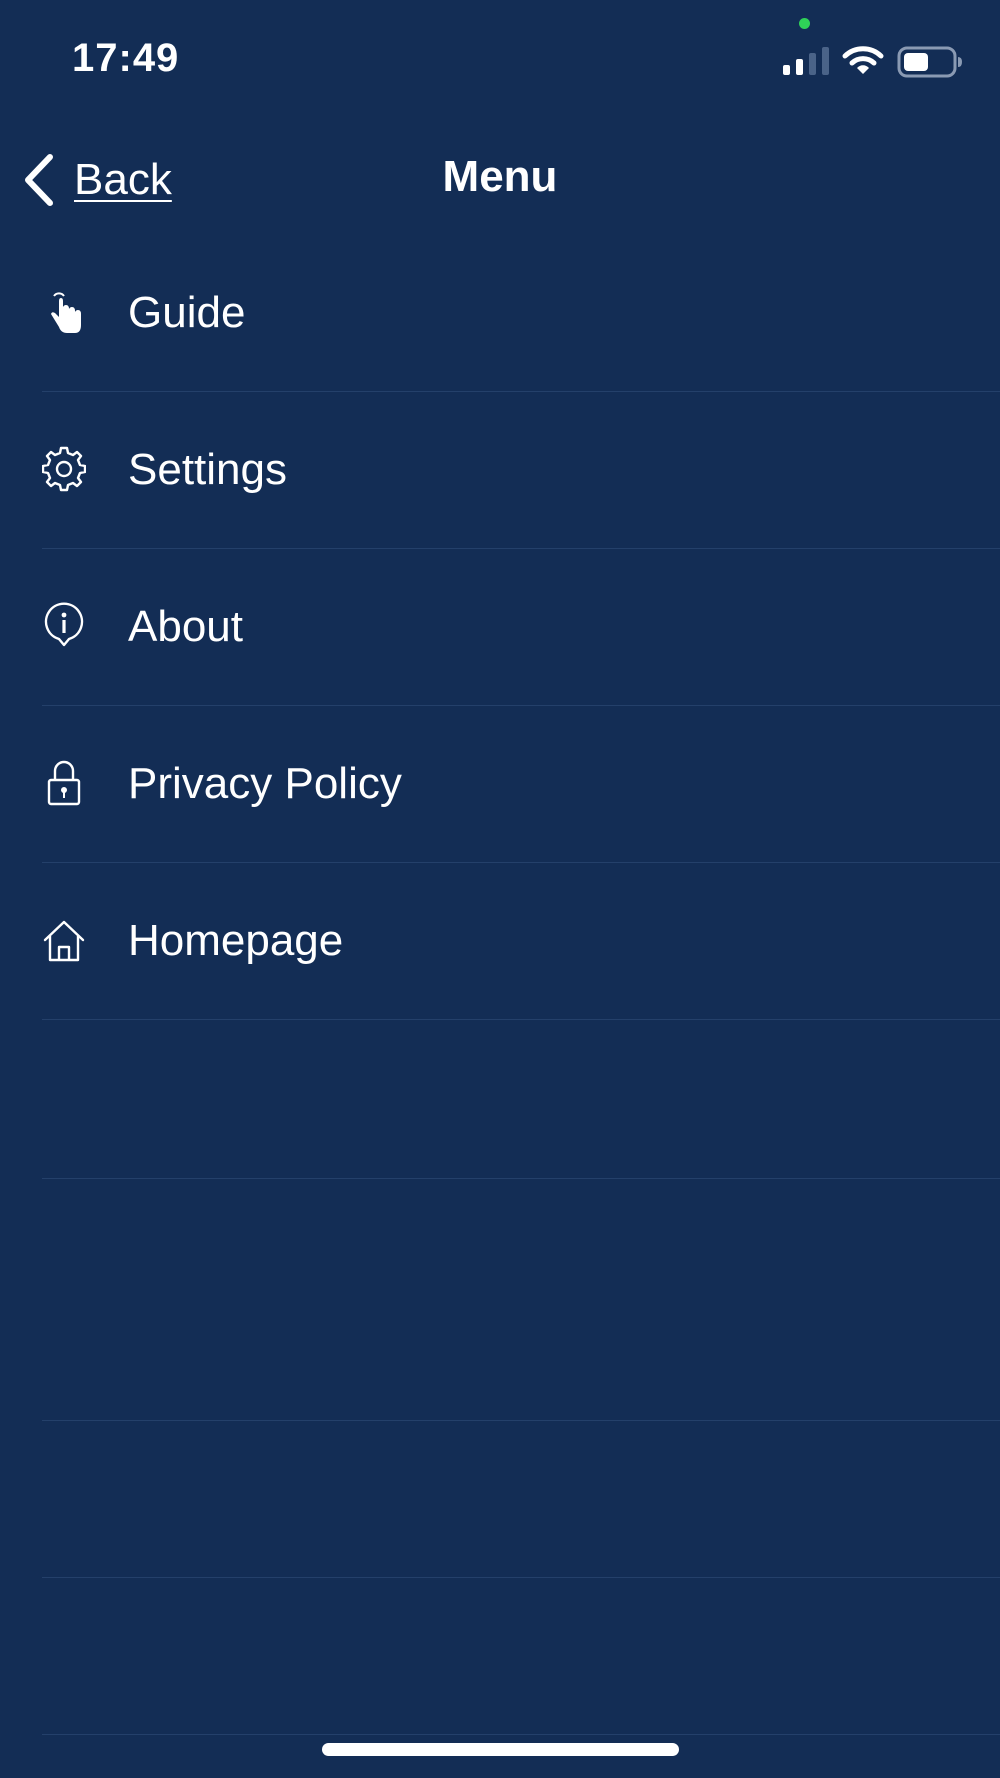 This screenshot has height=1778, width=1000. Describe the element at coordinates (126, 58) in the screenshot. I see `status-time: 17:49` at that location.